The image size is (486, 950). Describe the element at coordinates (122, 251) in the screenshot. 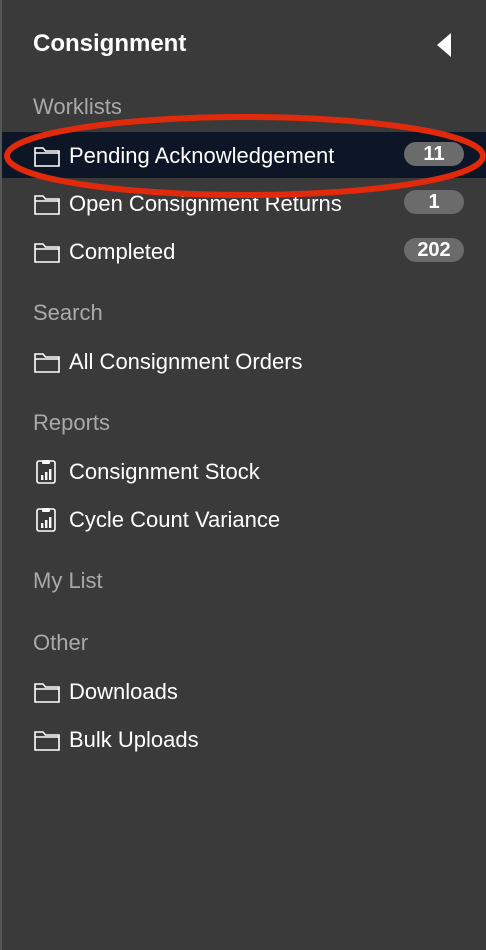

I see `worklist-item-label: Completed` at that location.